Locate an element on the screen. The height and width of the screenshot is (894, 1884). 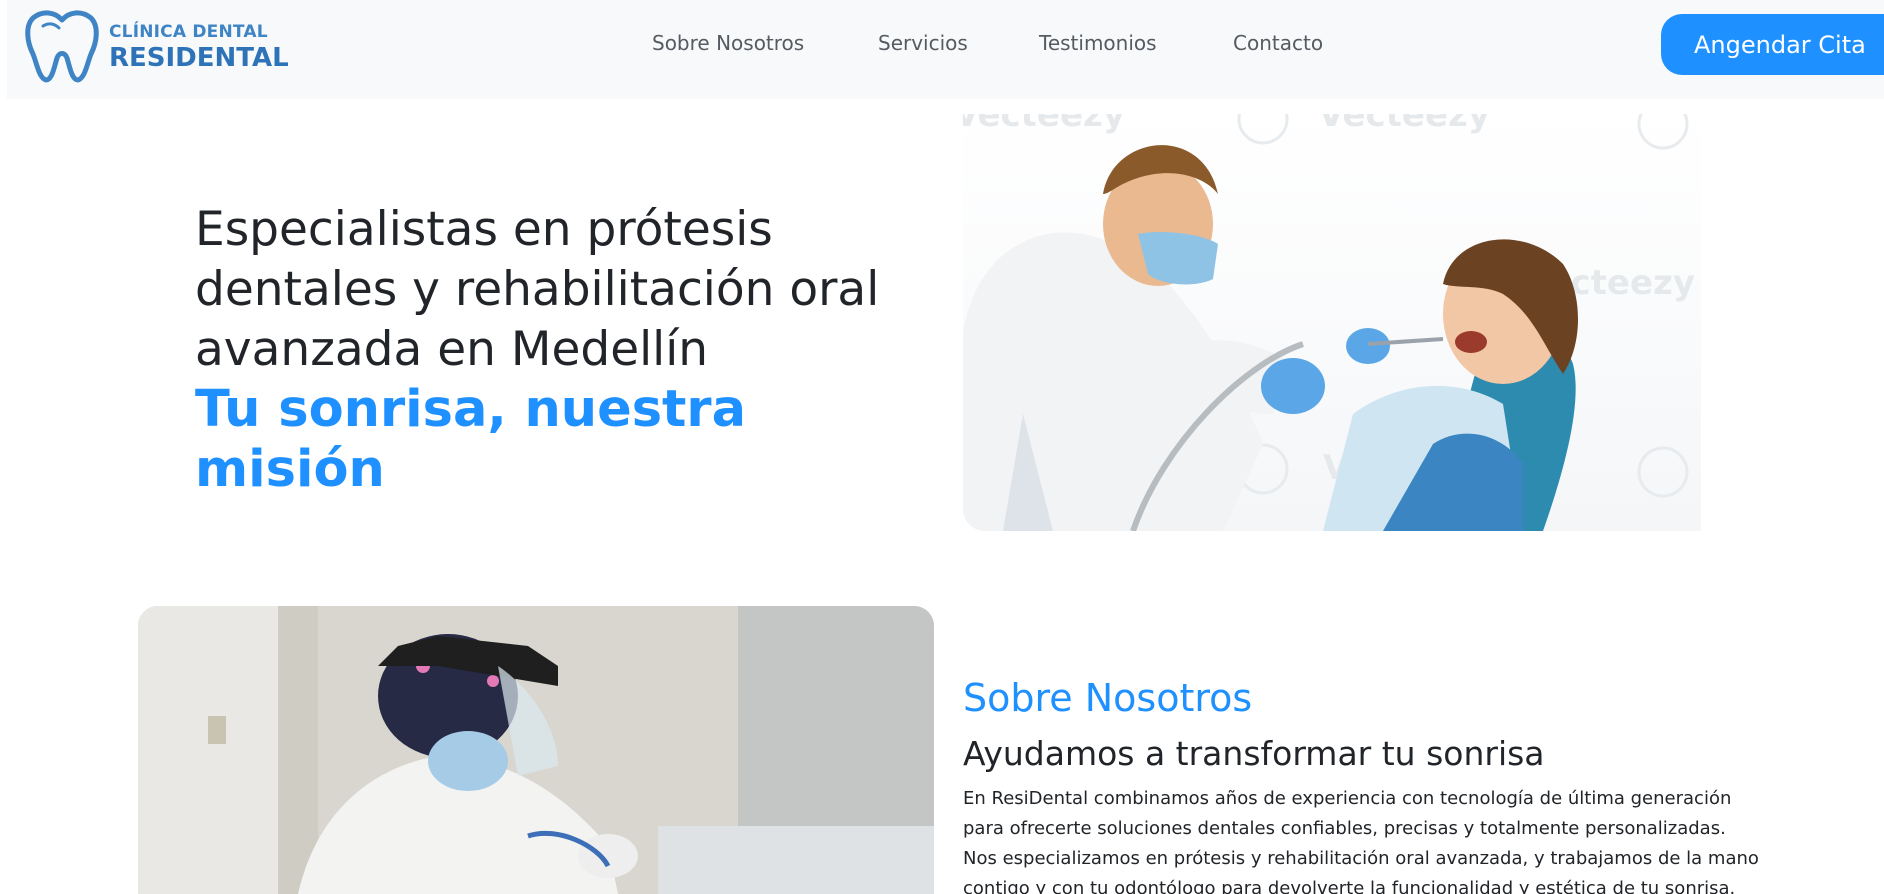
nav-link-sobre-nosotros: Sobre Nosotros is located at coordinates (728, 43).